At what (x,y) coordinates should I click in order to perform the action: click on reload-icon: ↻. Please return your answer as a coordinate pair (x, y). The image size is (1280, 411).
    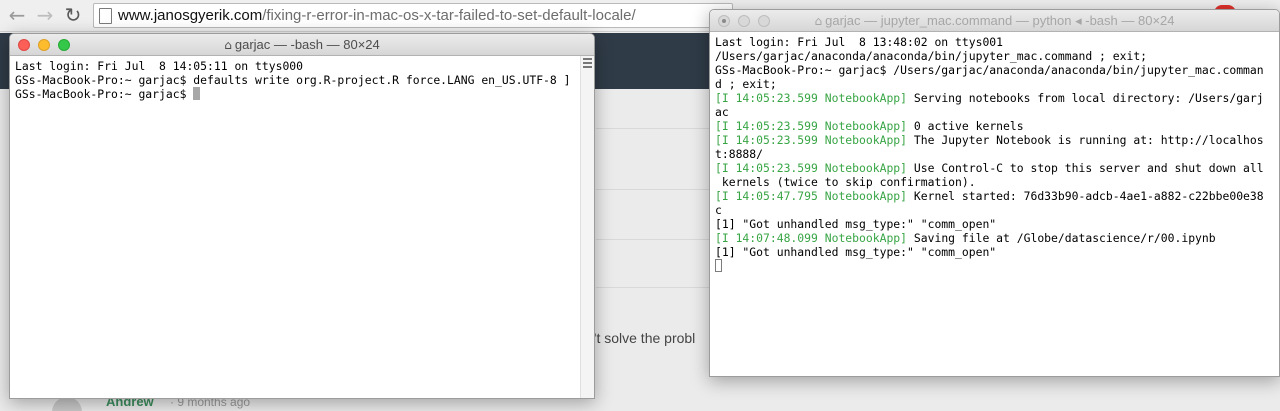
    Looking at the image, I should click on (73, 15).